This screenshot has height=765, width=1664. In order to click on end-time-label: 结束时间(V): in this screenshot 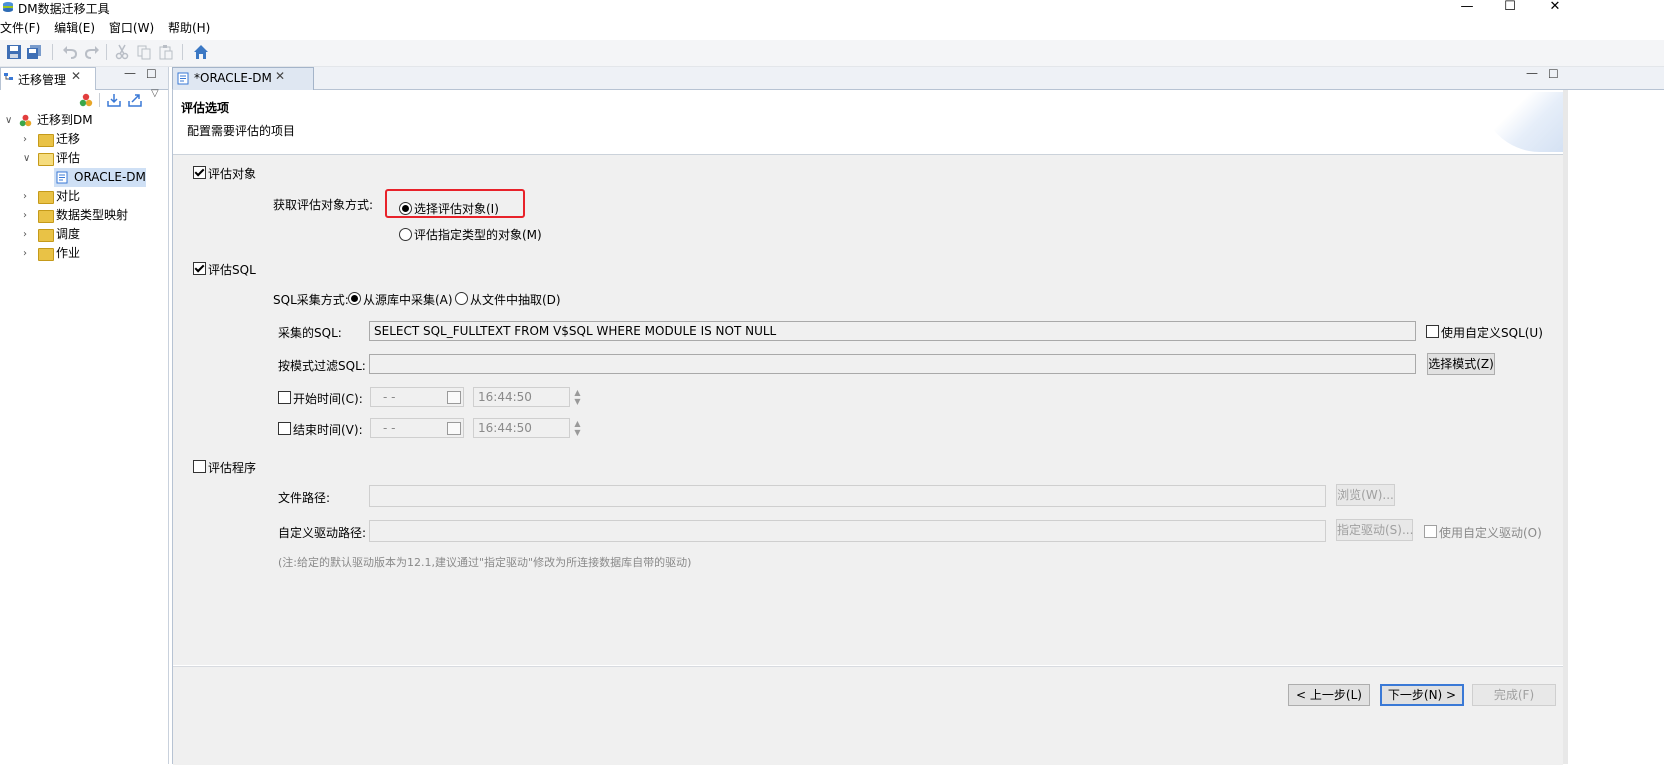, I will do `click(328, 430)`.